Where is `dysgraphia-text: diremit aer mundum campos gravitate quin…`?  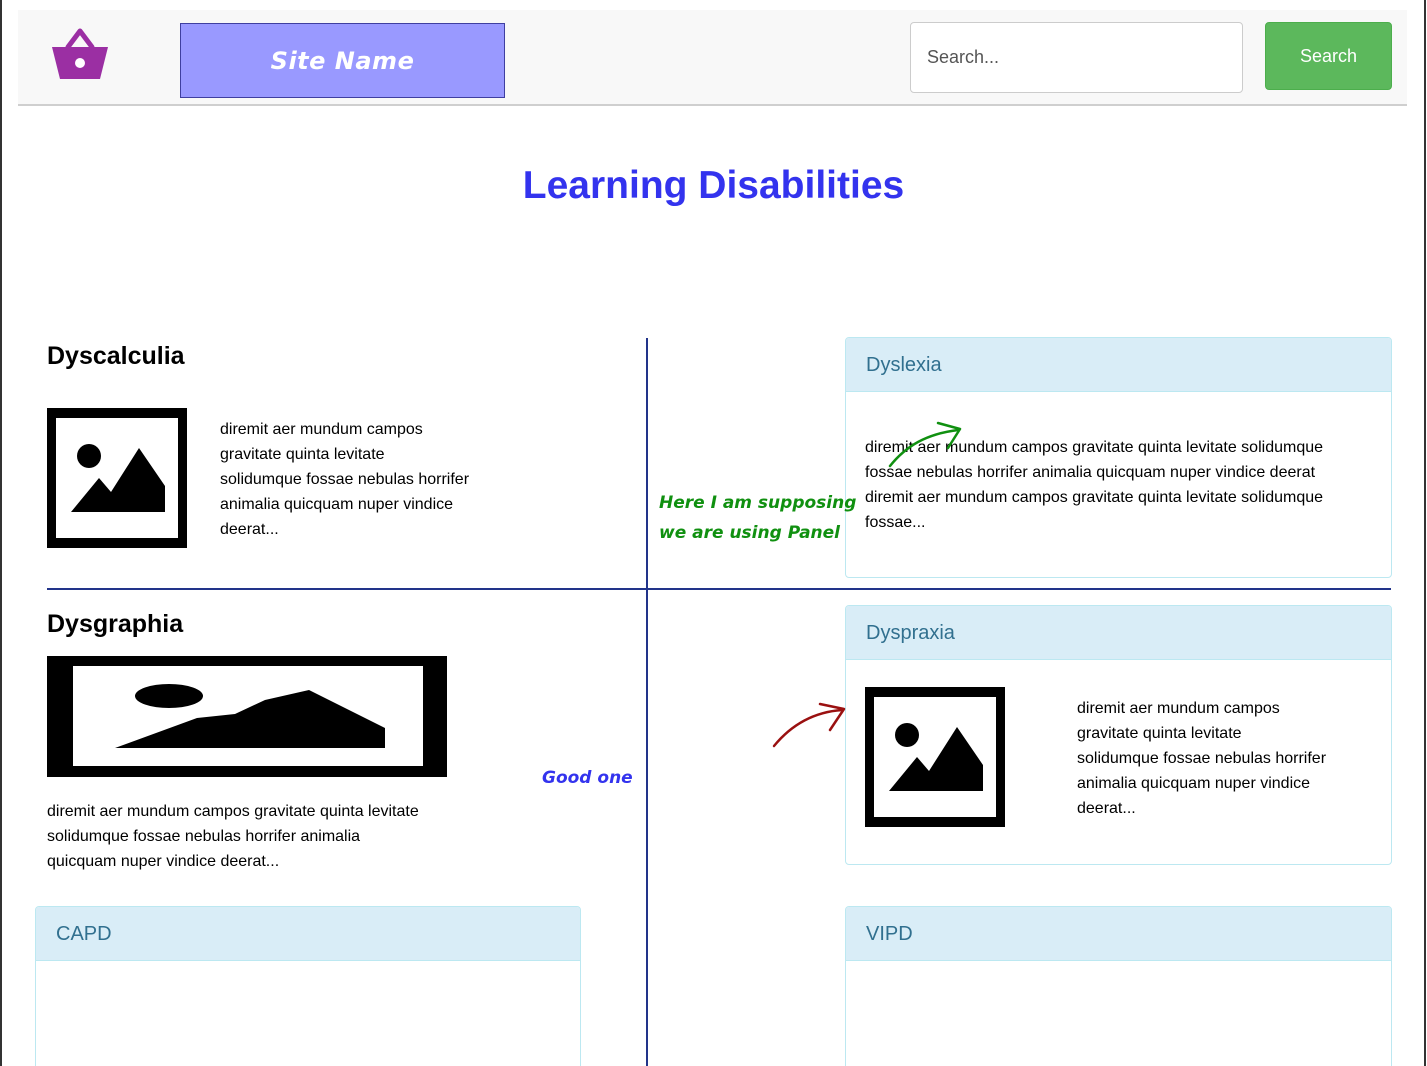 dysgraphia-text: diremit aer mundum campos gravitate quin… is located at coordinates (233, 836).